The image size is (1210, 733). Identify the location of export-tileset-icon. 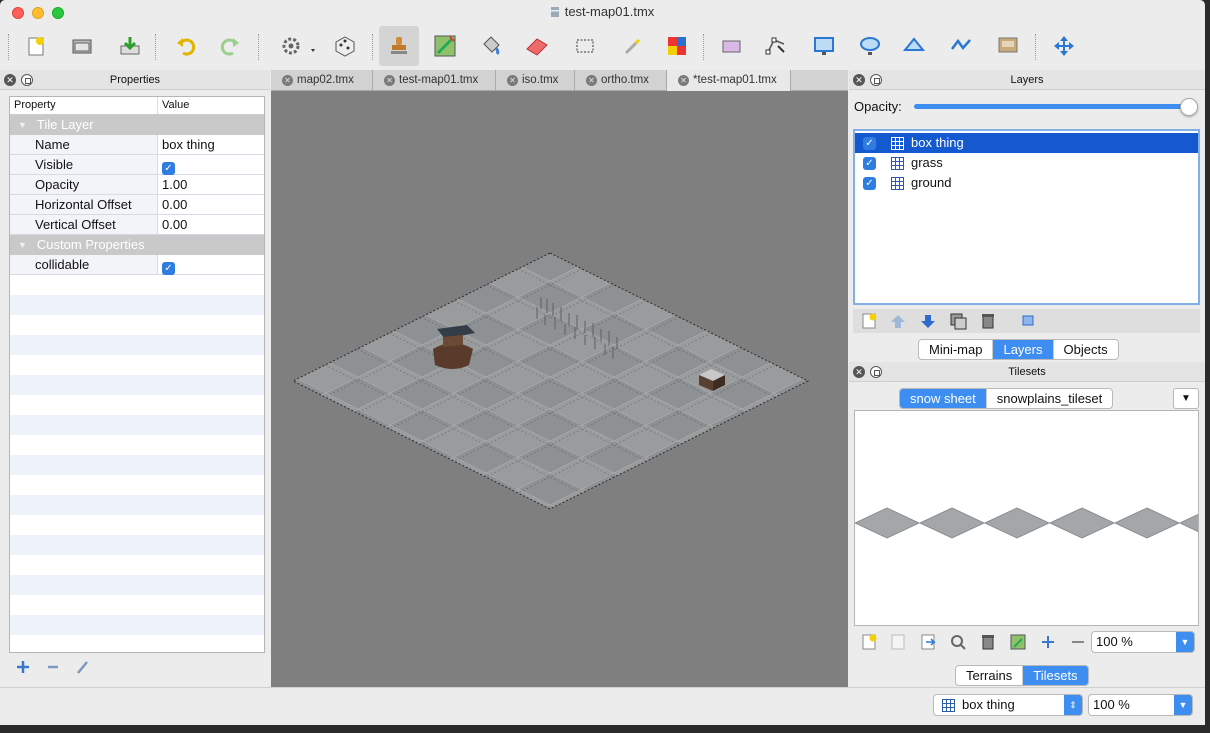
(928, 642).